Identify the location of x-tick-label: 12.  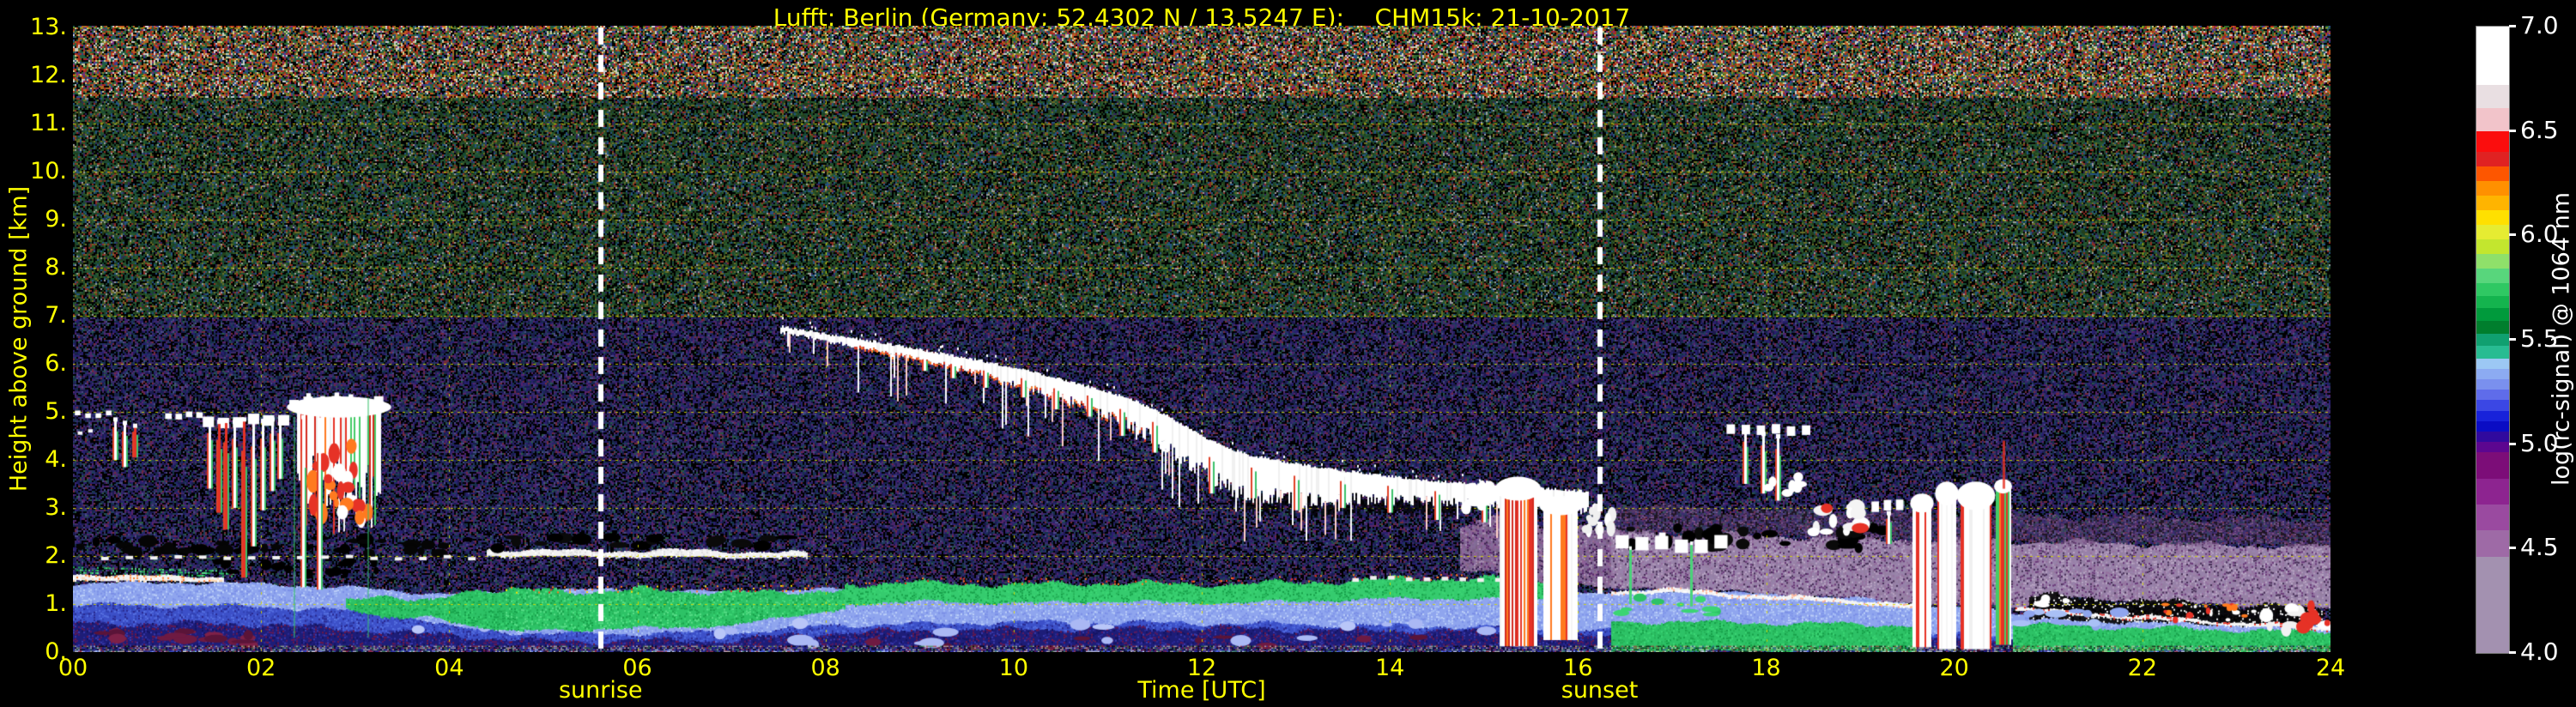
(1201, 668).